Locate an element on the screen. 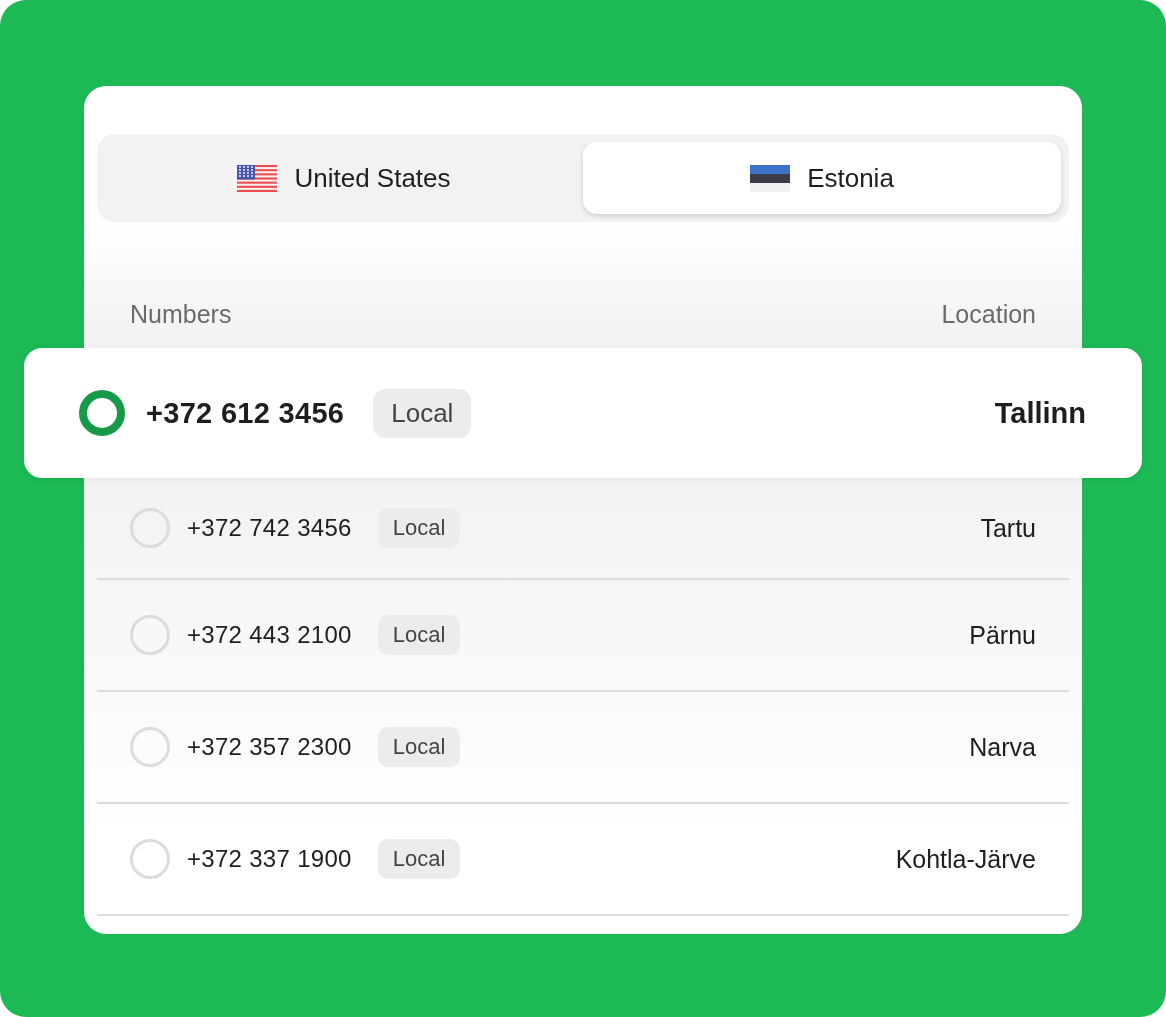 This screenshot has width=1166, height=1017. number-row: +372 443 2100 Local Pärnu is located at coordinates (583, 636).